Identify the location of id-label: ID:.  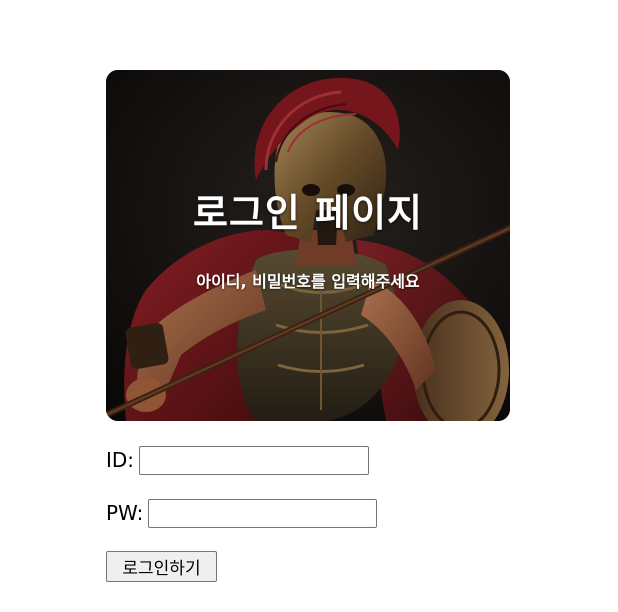
(120, 460).